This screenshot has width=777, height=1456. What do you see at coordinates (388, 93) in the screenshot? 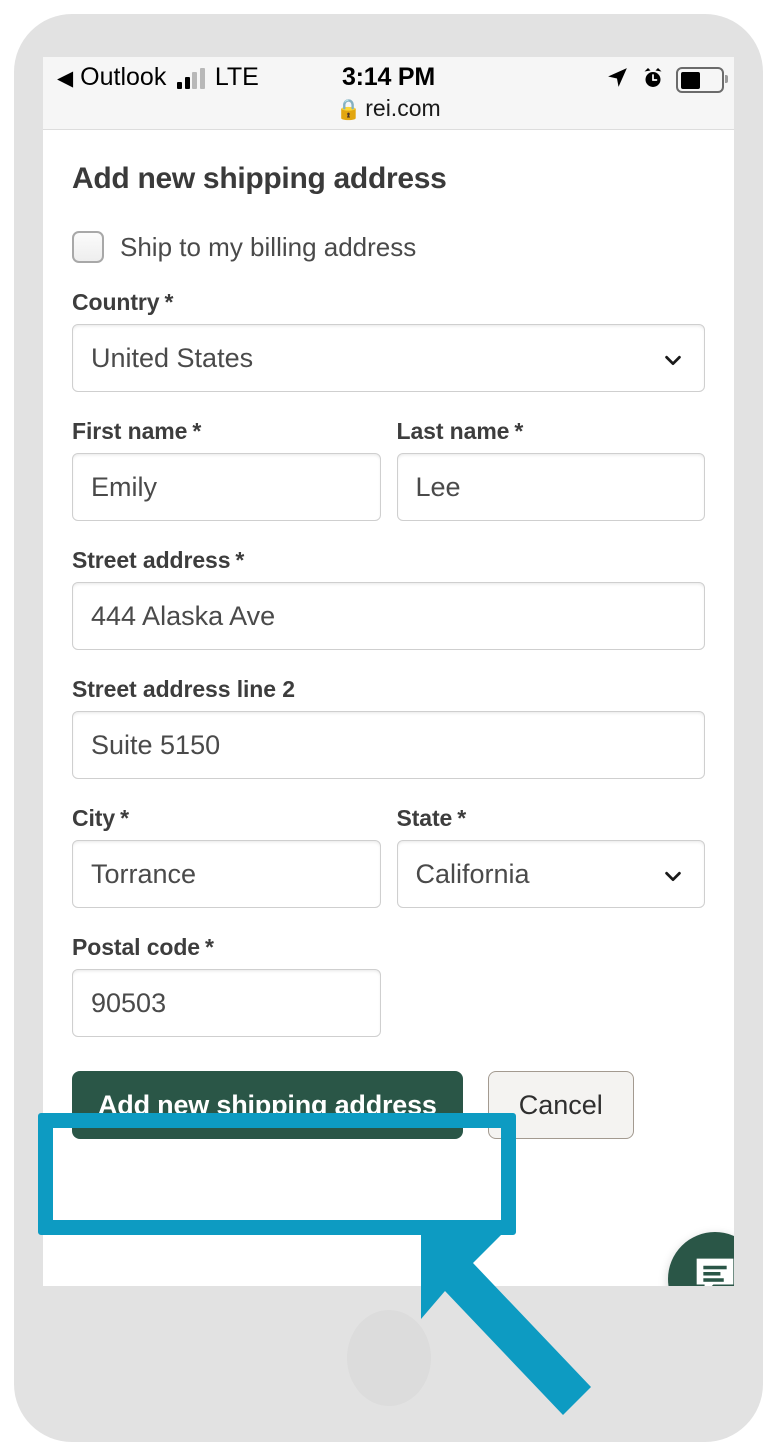
I see `status-bar: ◀ Outlook LTE 3:14 PM 🔒 rei.com` at bounding box center [388, 93].